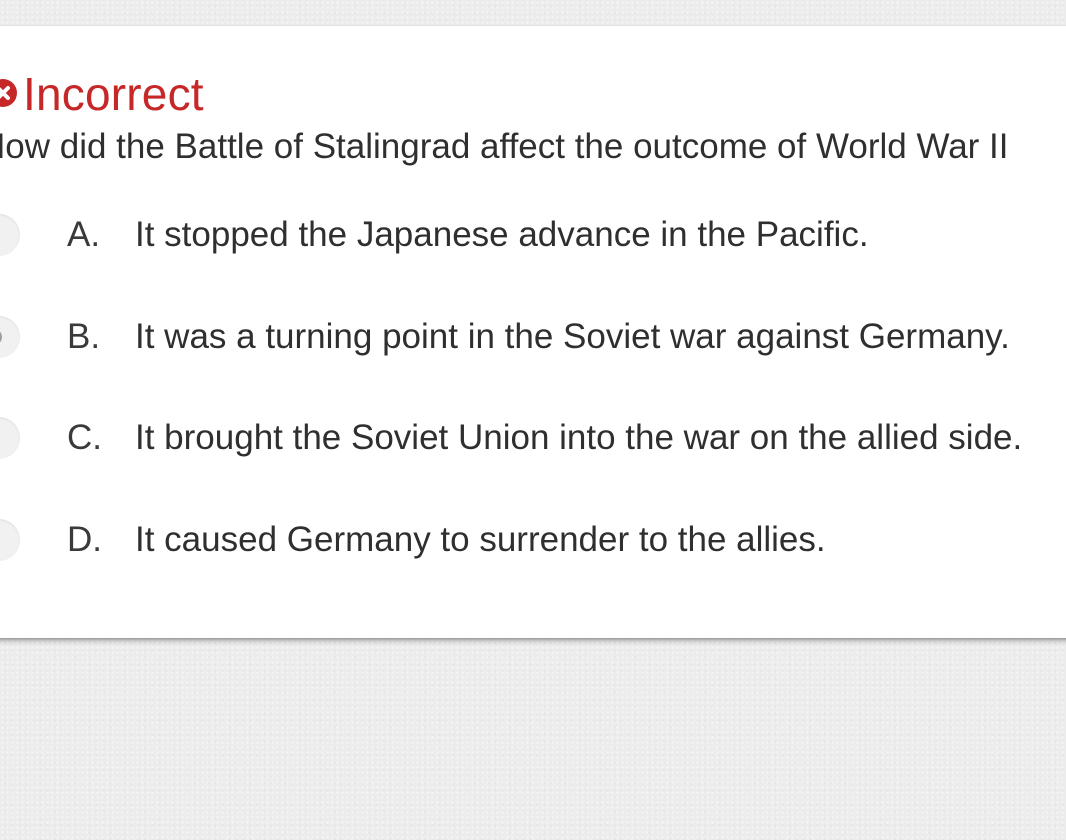  What do you see at coordinates (8, 93) in the screenshot?
I see `close-circle-icon` at bounding box center [8, 93].